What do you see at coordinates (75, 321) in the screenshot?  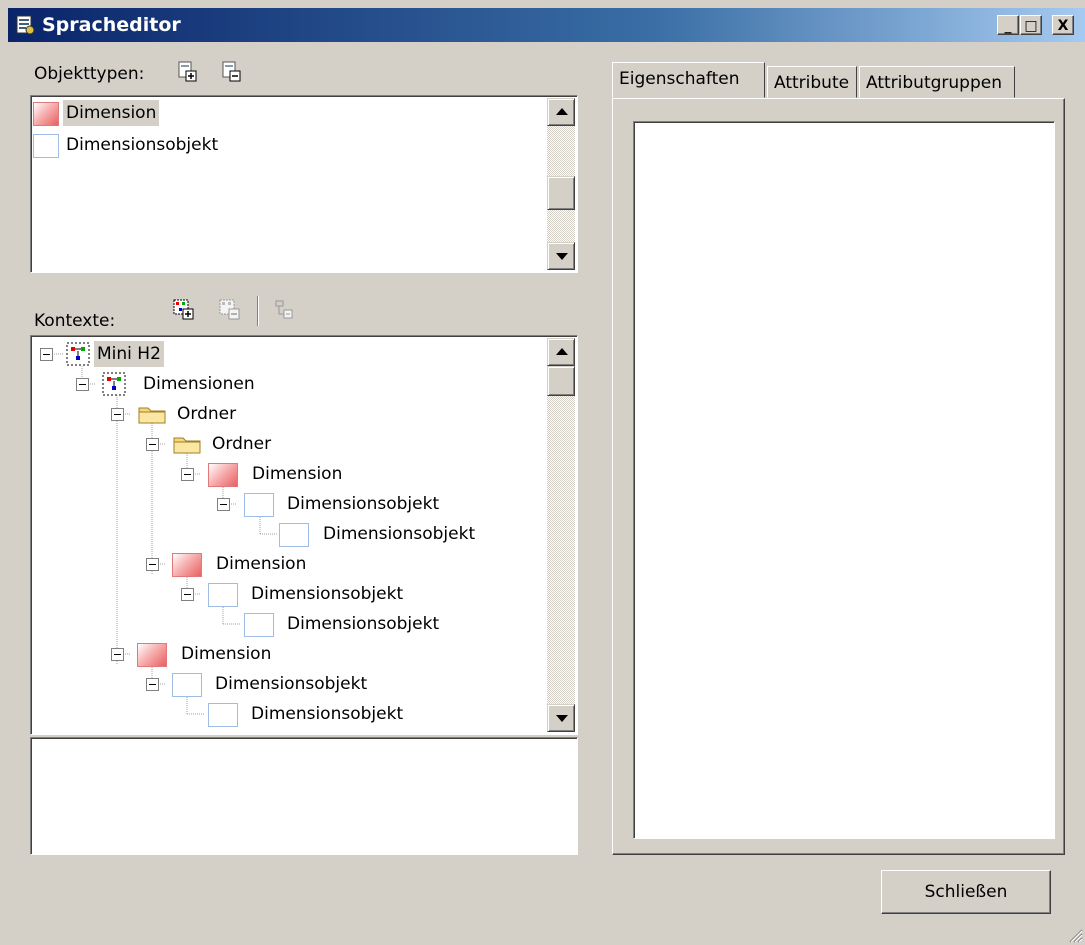 I see `kontexte-label: Kontexte:` at bounding box center [75, 321].